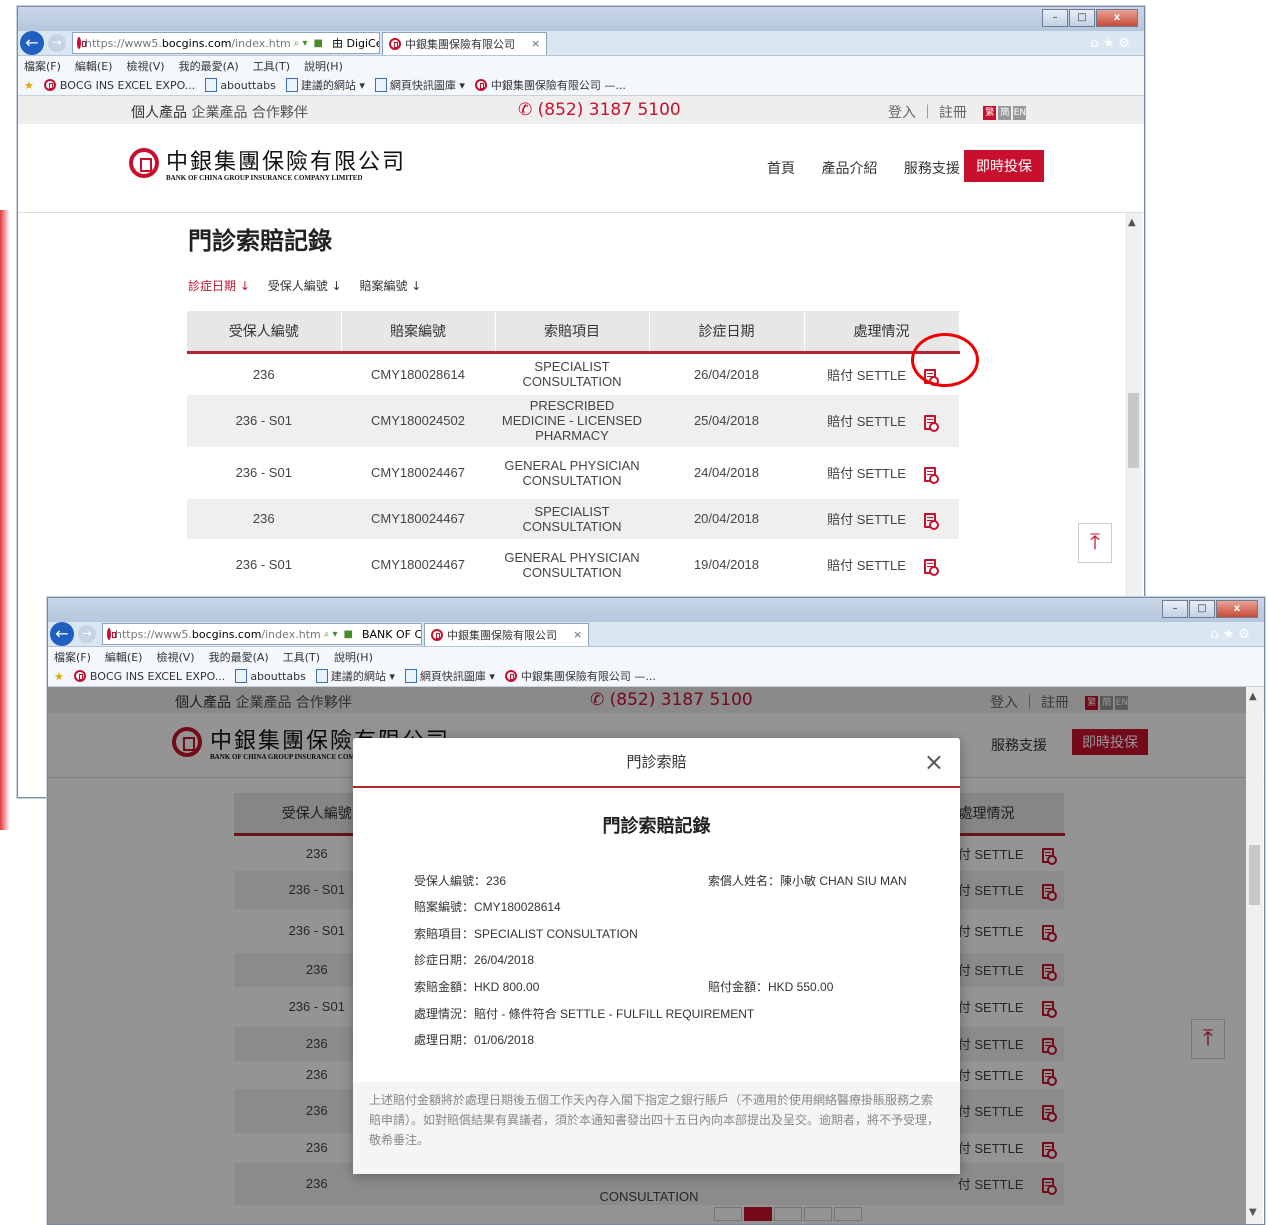  Describe the element at coordinates (726, 564) in the screenshot. I see `cell-visit-date: 19/04/2018` at that location.